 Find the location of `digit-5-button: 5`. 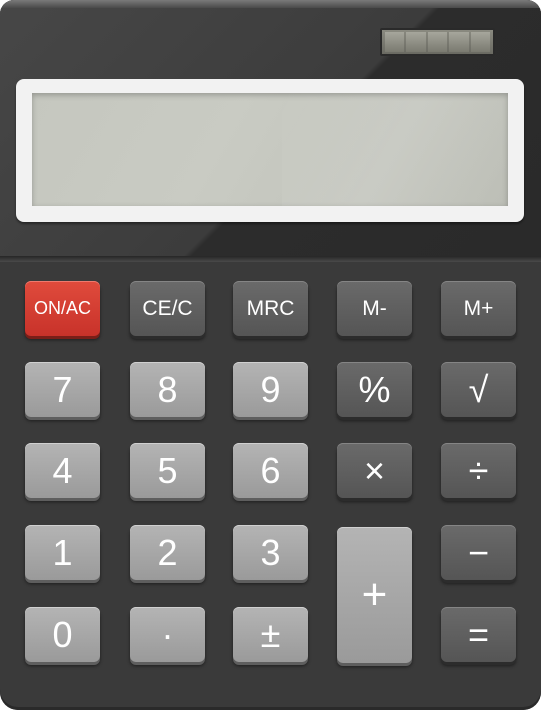

digit-5-button: 5 is located at coordinates (167, 470).